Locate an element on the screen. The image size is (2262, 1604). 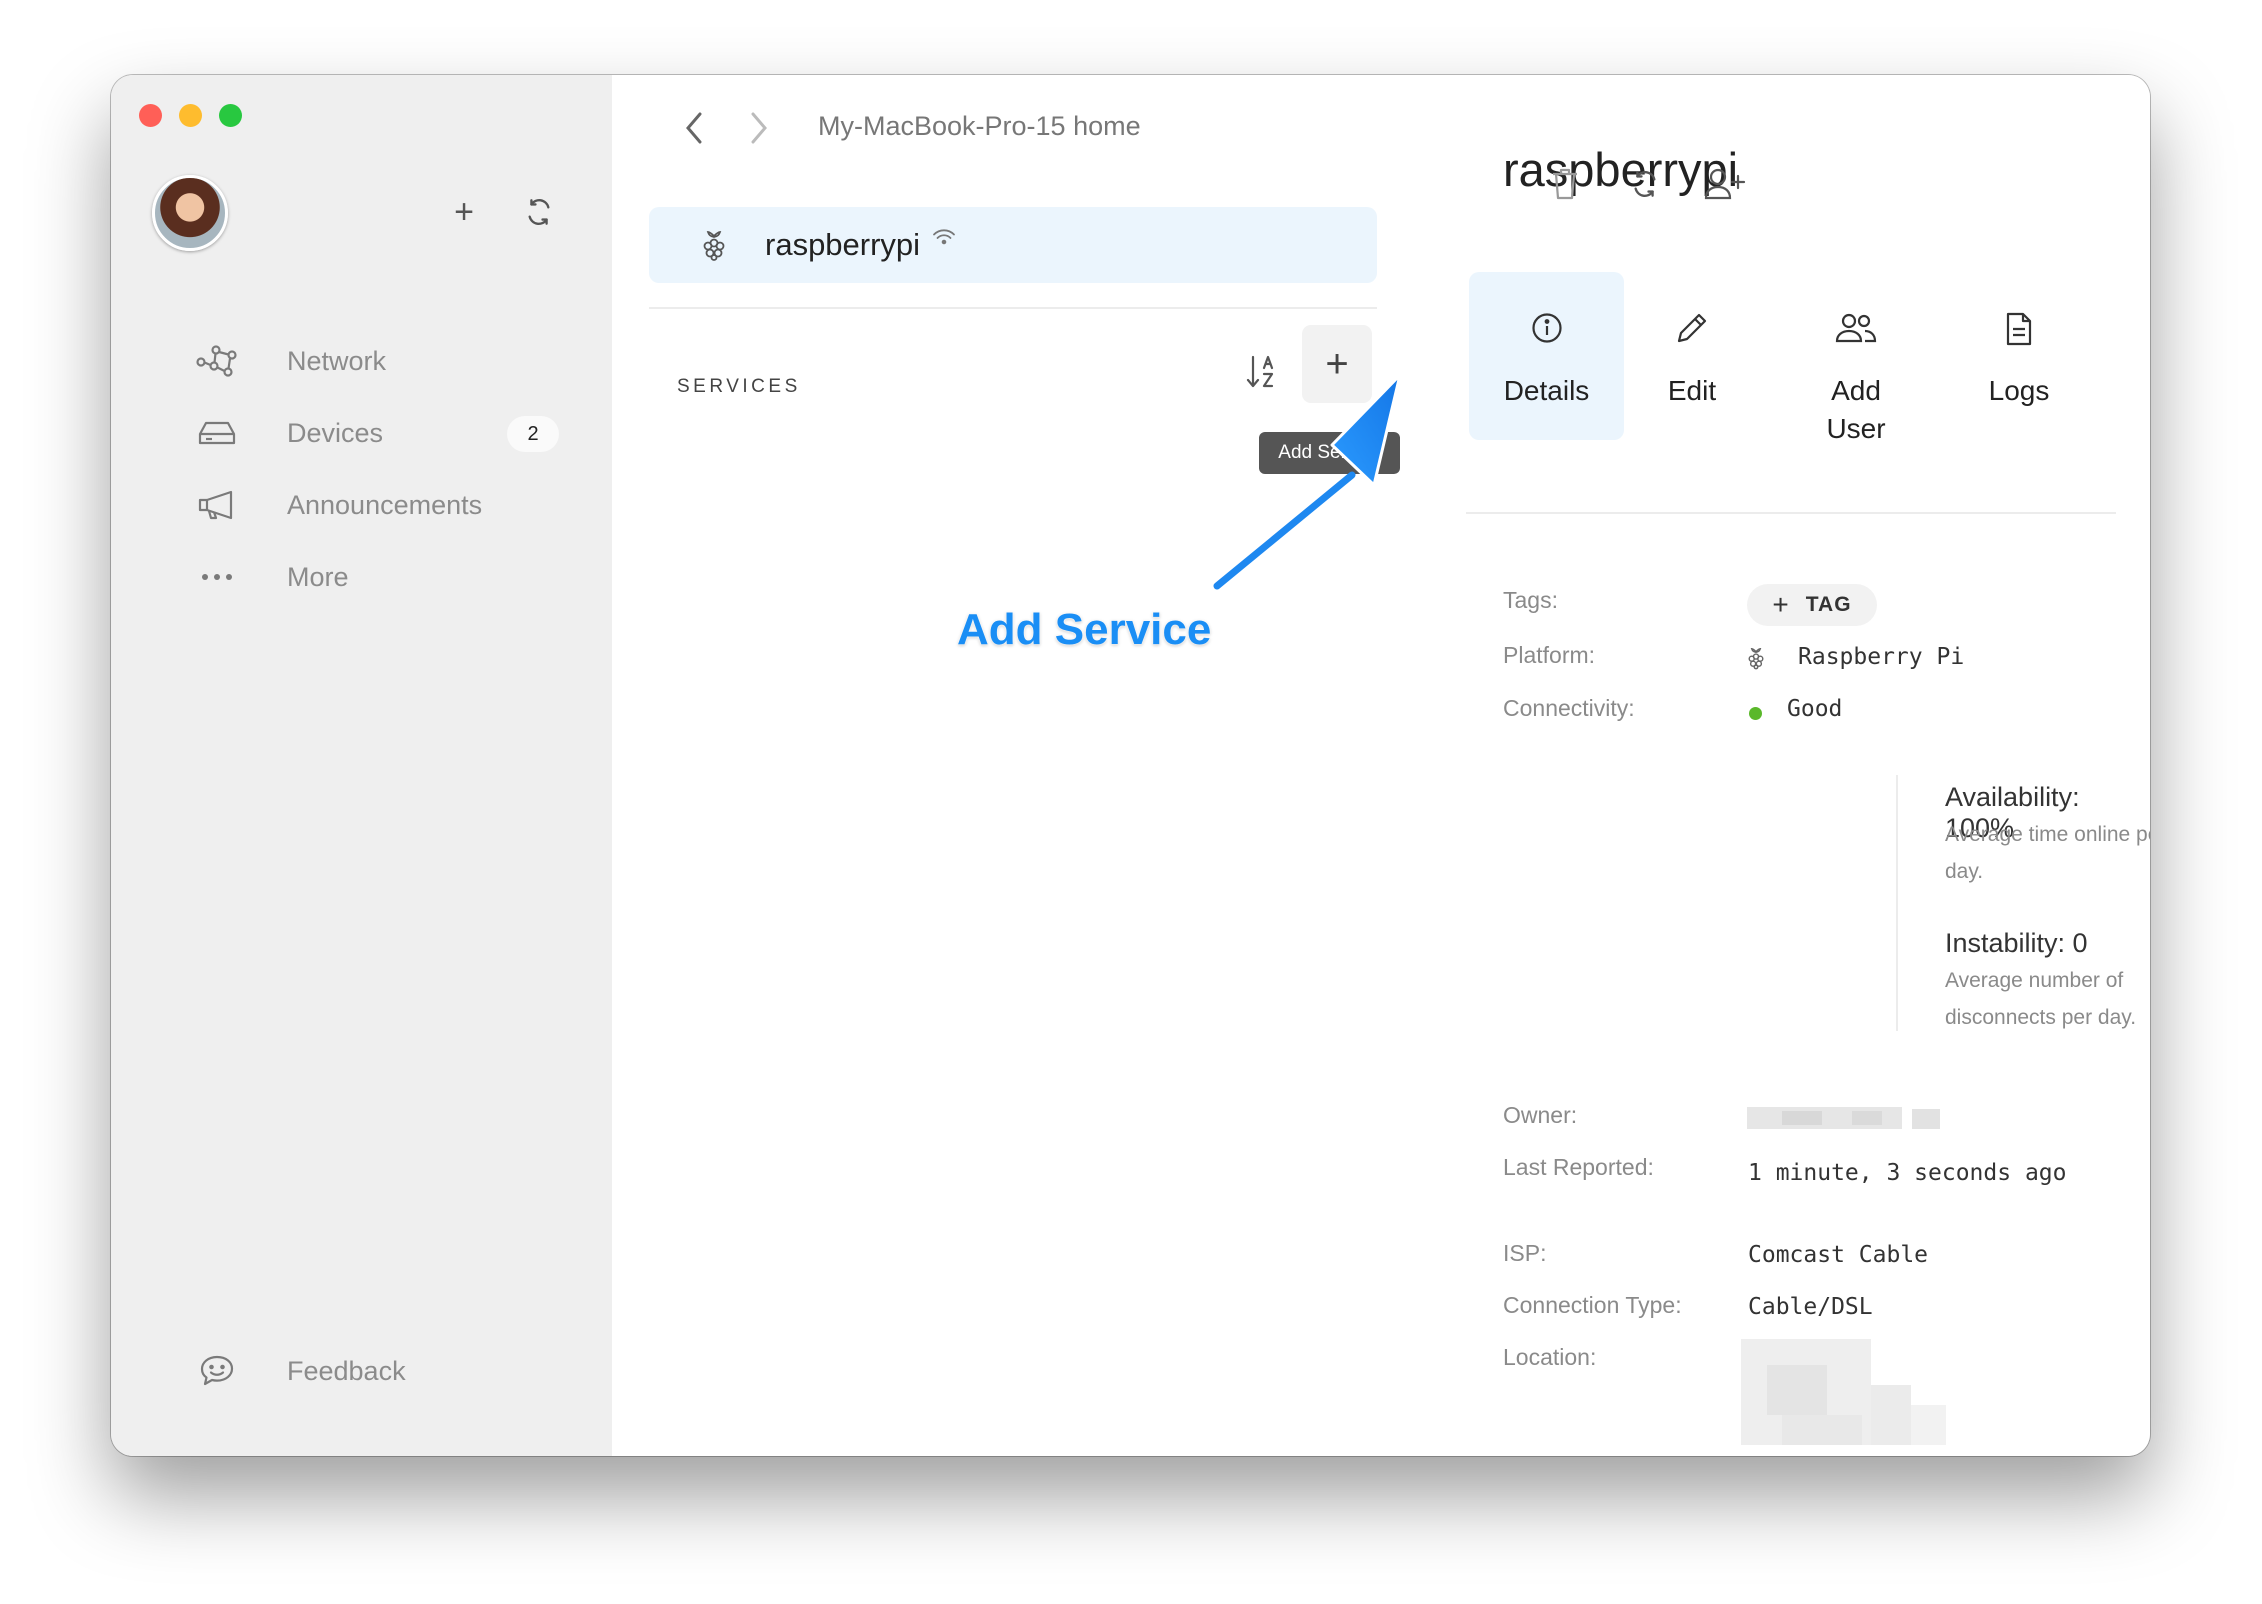
instability-description: Average number of disconnects per day. is located at coordinates (2041, 999).